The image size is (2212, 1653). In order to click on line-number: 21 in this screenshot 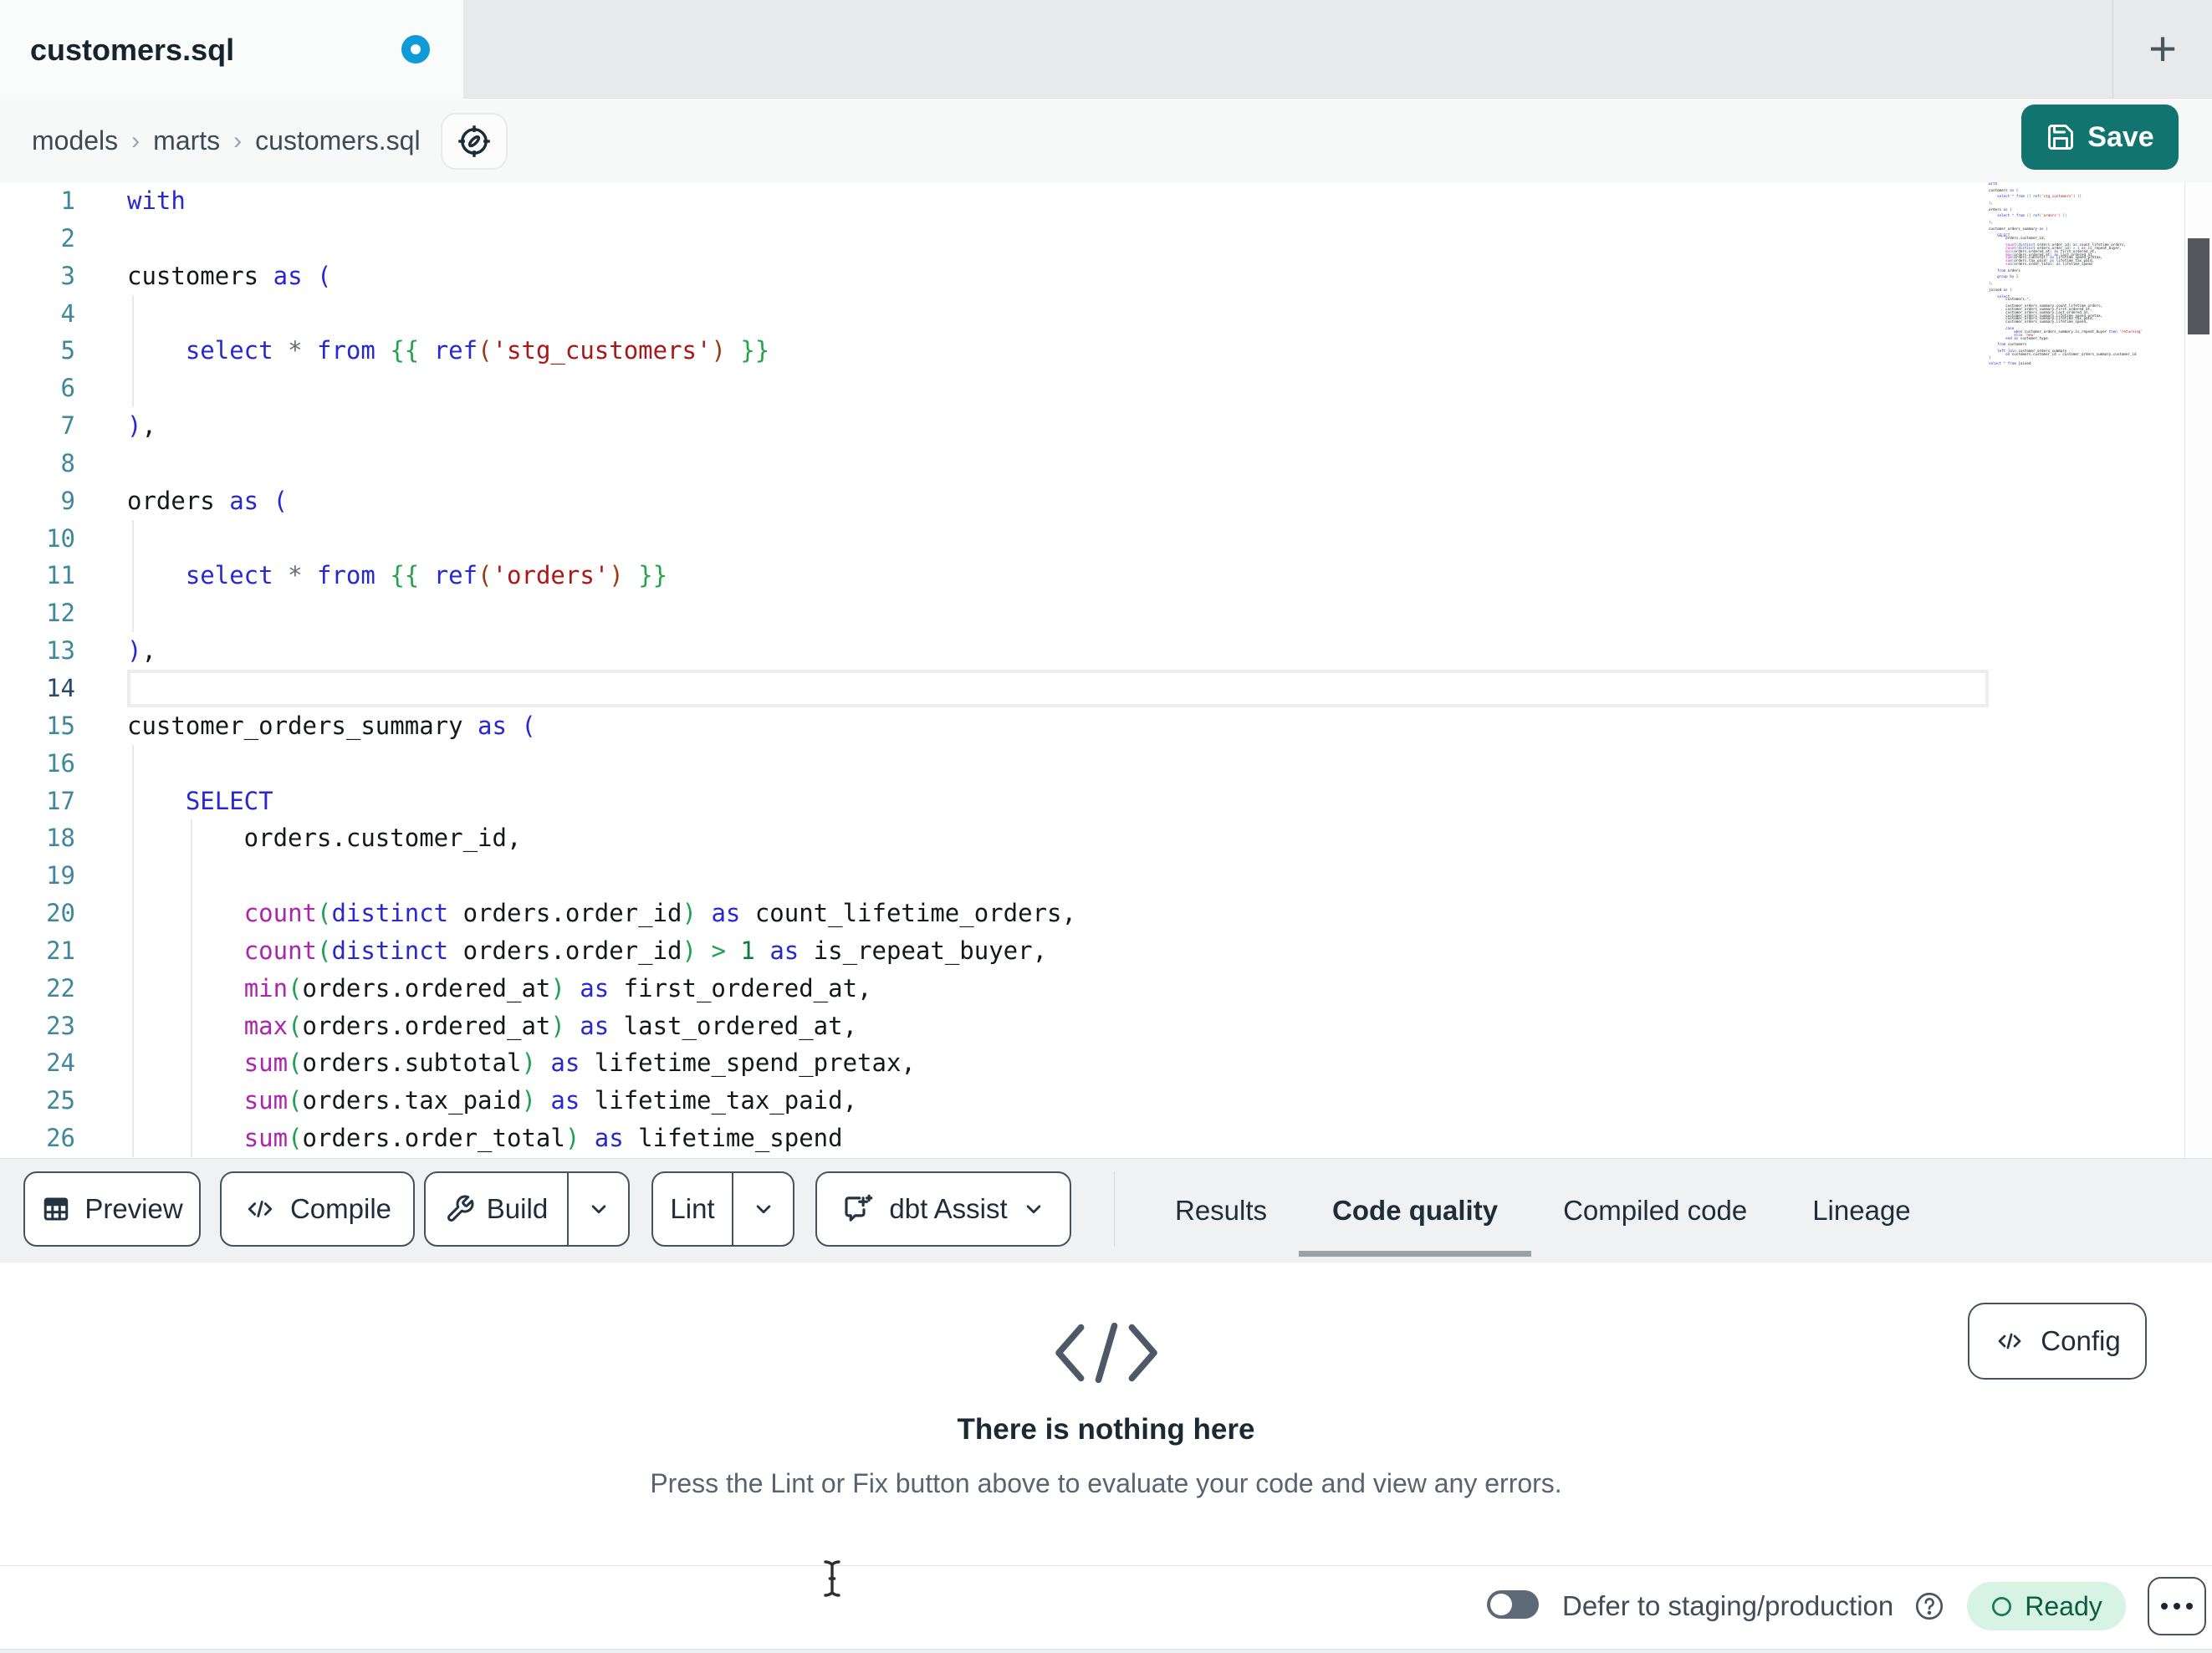, I will do `click(60, 950)`.